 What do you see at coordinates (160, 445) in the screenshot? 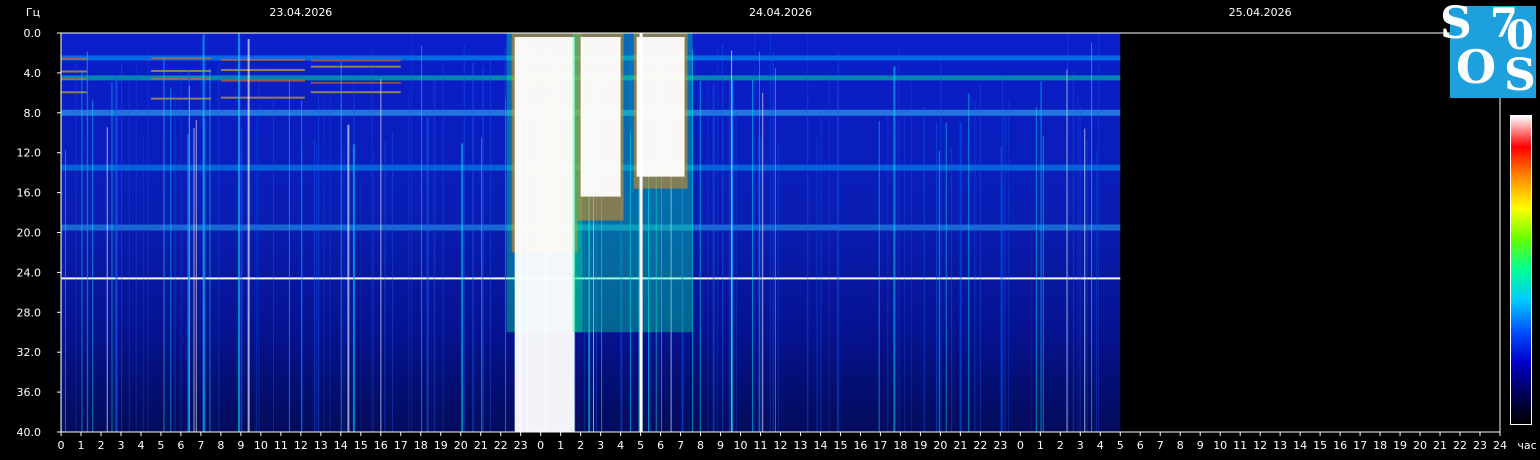
I see `x-tick-label: 5` at bounding box center [160, 445].